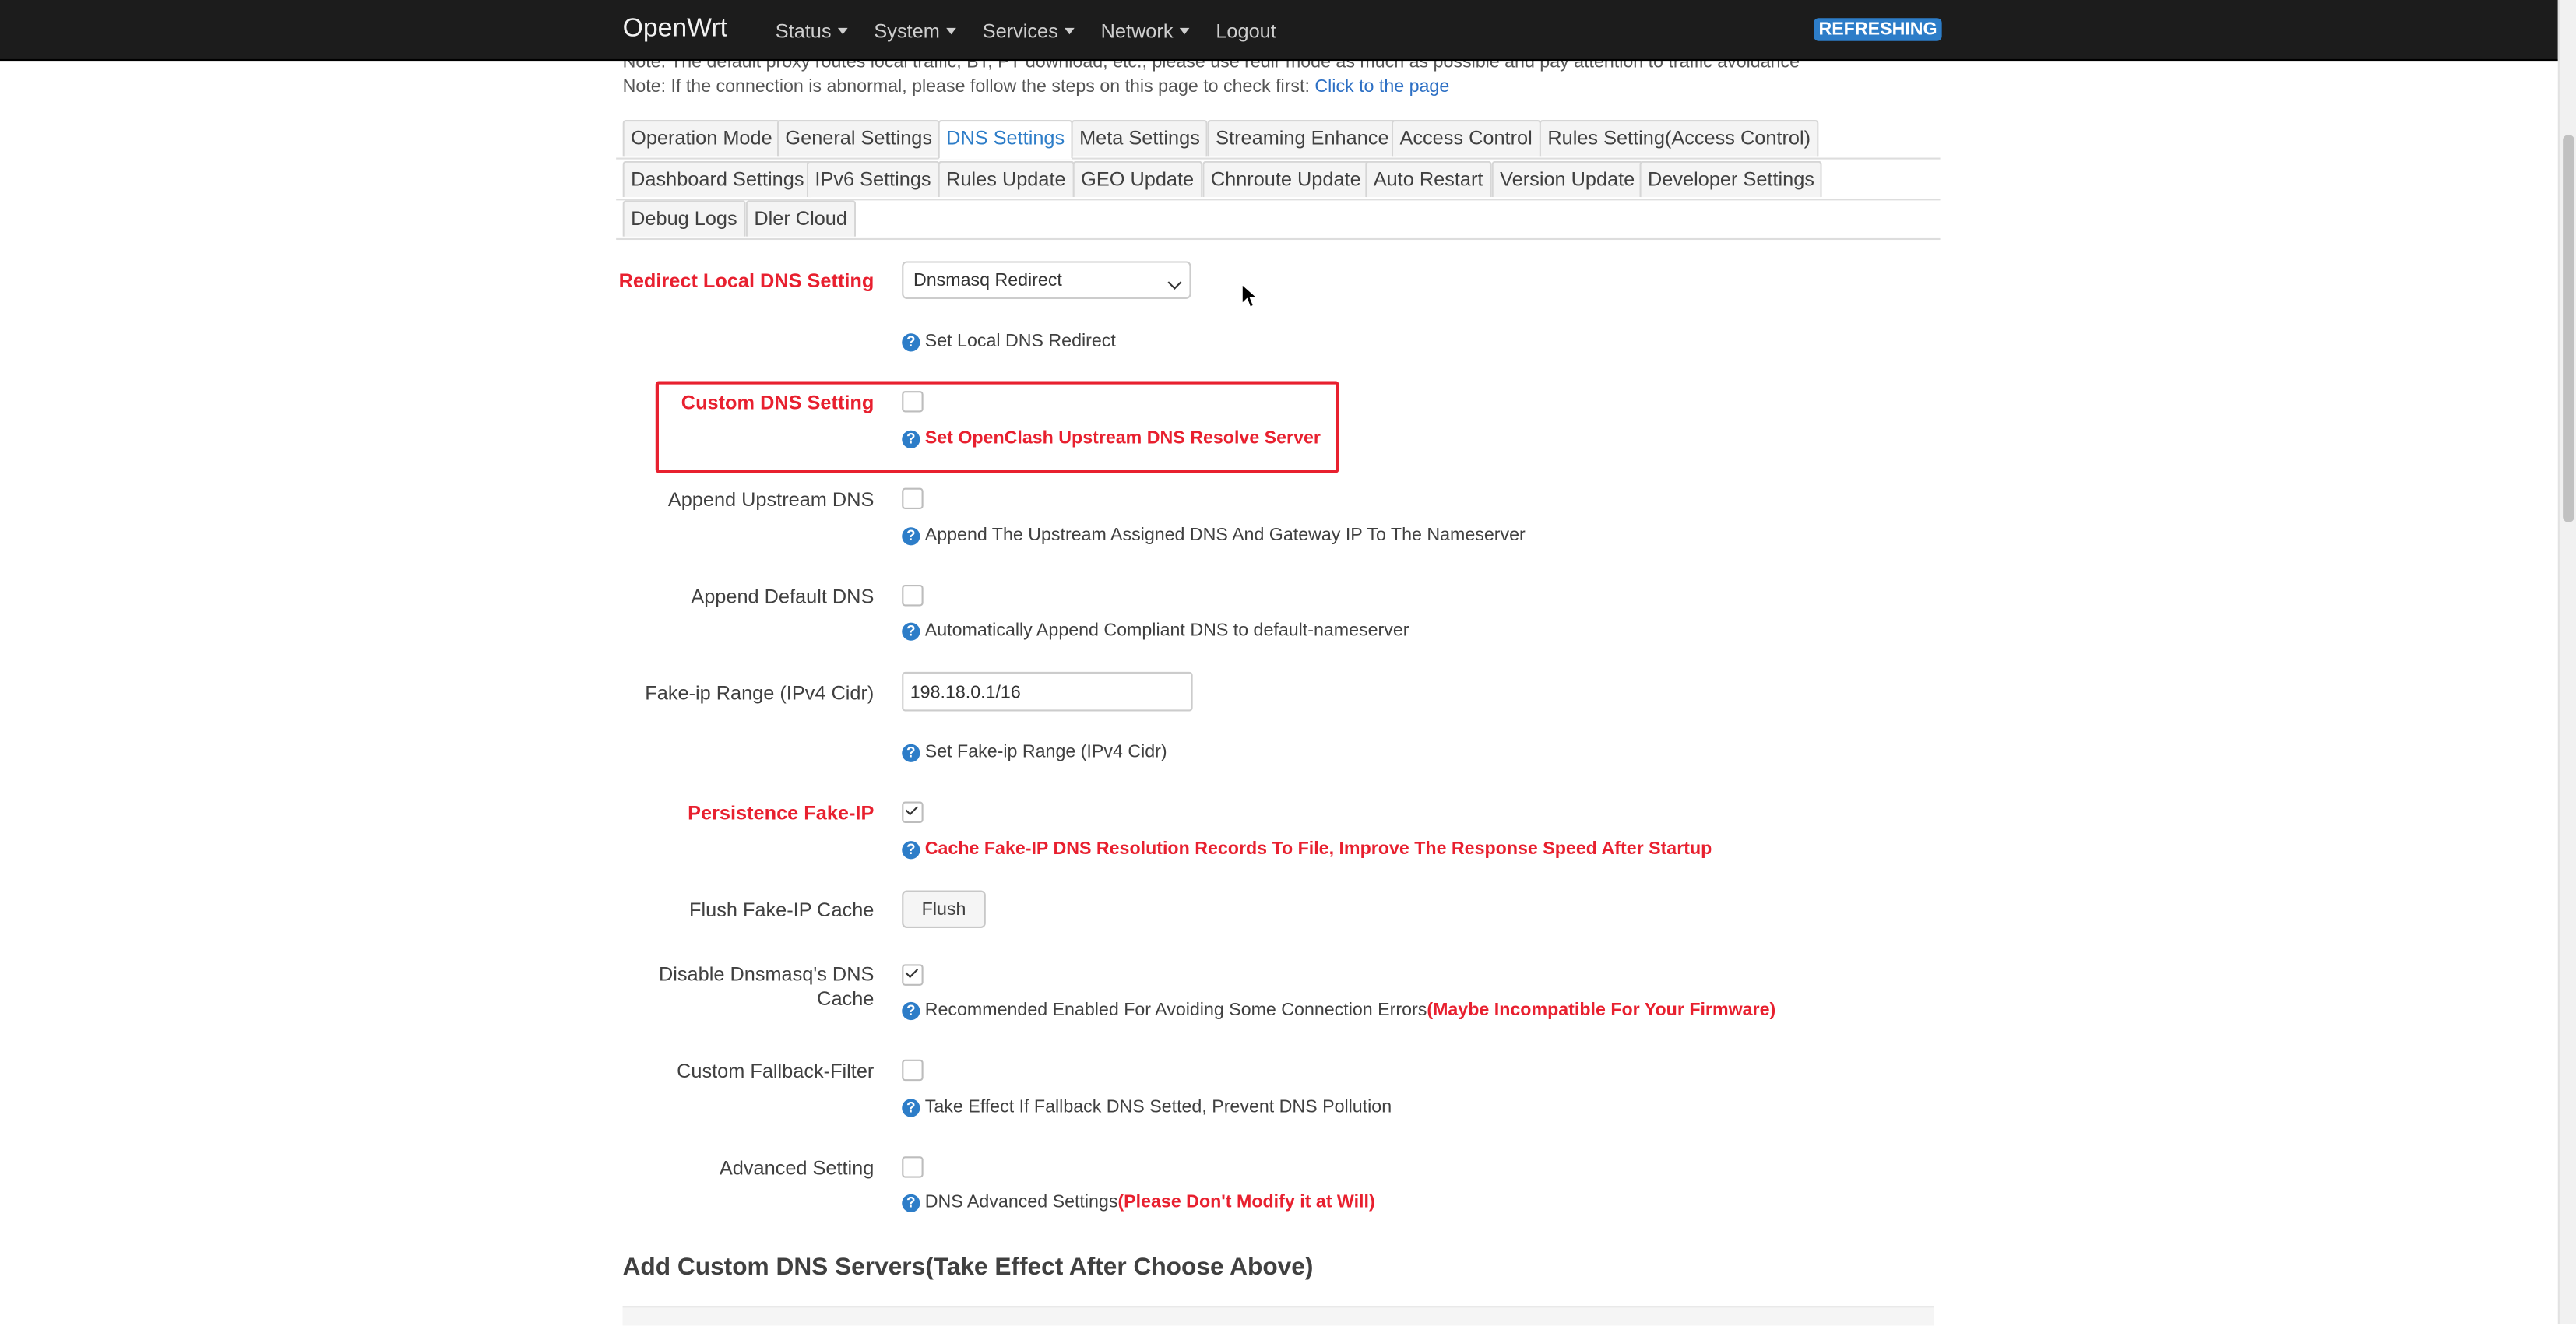  Describe the element at coordinates (1286, 179) in the screenshot. I see `tab-chnroute-update: Chnroute Update` at that location.